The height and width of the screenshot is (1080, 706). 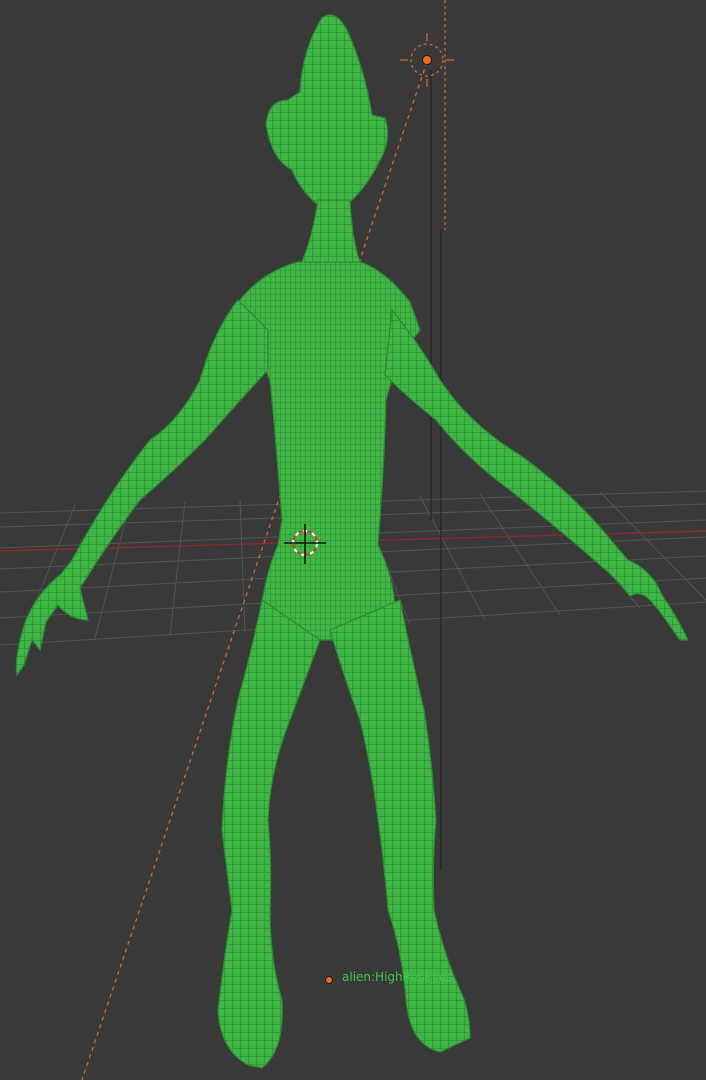 What do you see at coordinates (329, 980) in the screenshot?
I see `object-origin-icon` at bounding box center [329, 980].